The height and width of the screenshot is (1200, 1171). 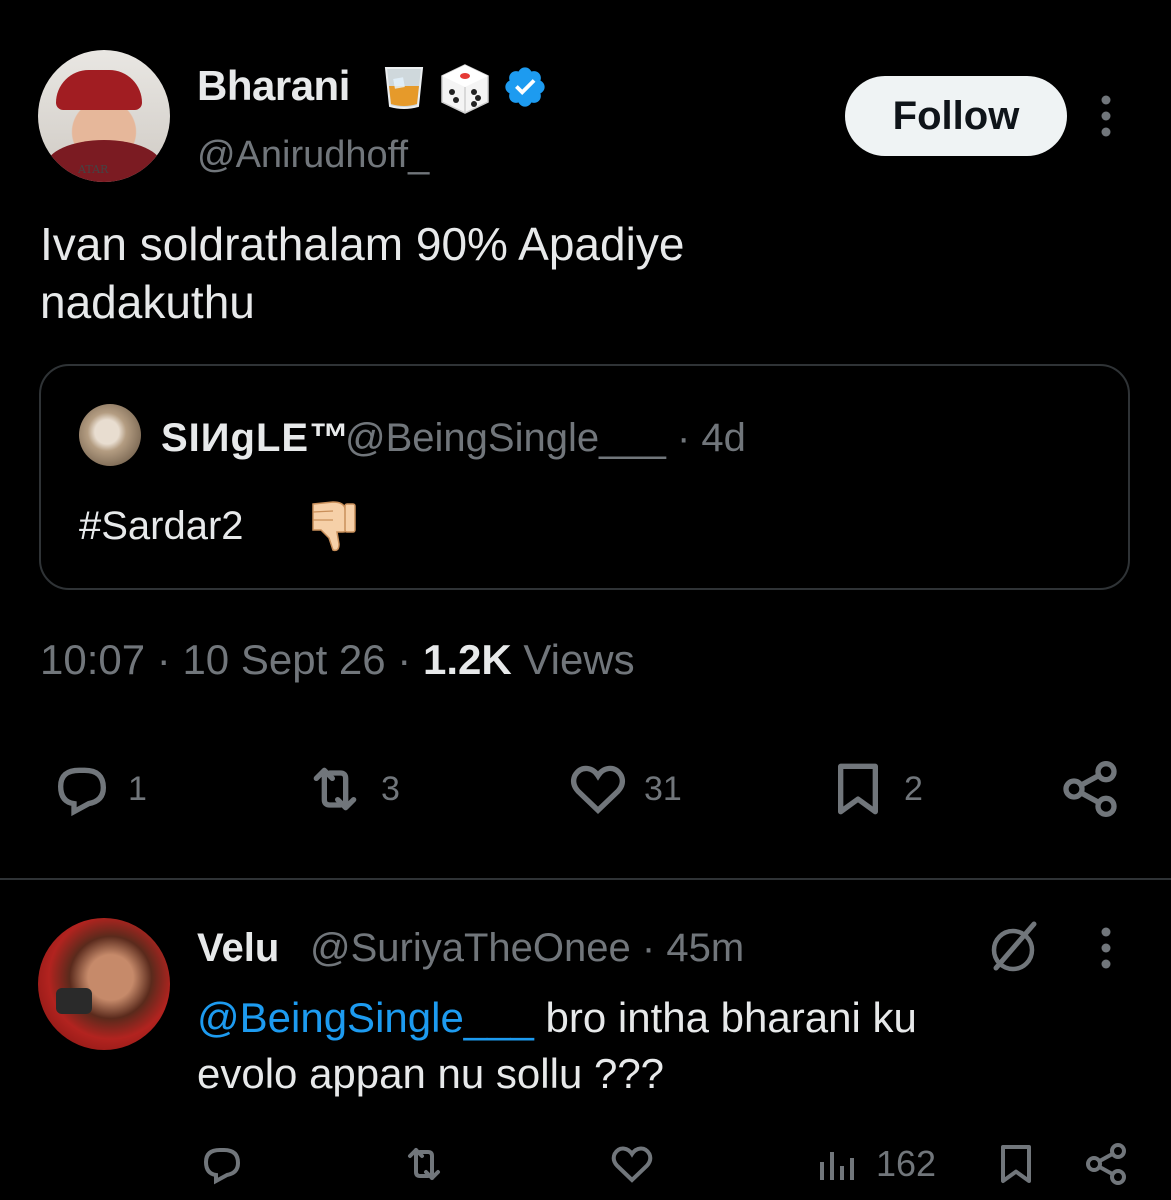 What do you see at coordinates (147, 302) in the screenshot?
I see `tweet-text-line-2: nadakuthu` at bounding box center [147, 302].